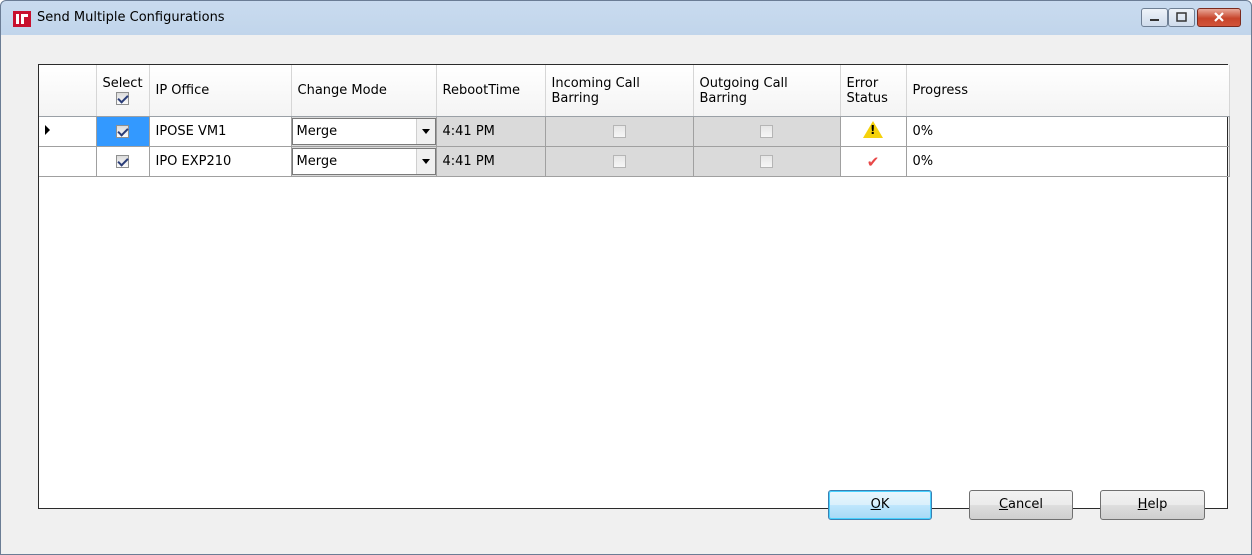 The image size is (1252, 555). I want to click on ok-mnemonic: O, so click(875, 504).